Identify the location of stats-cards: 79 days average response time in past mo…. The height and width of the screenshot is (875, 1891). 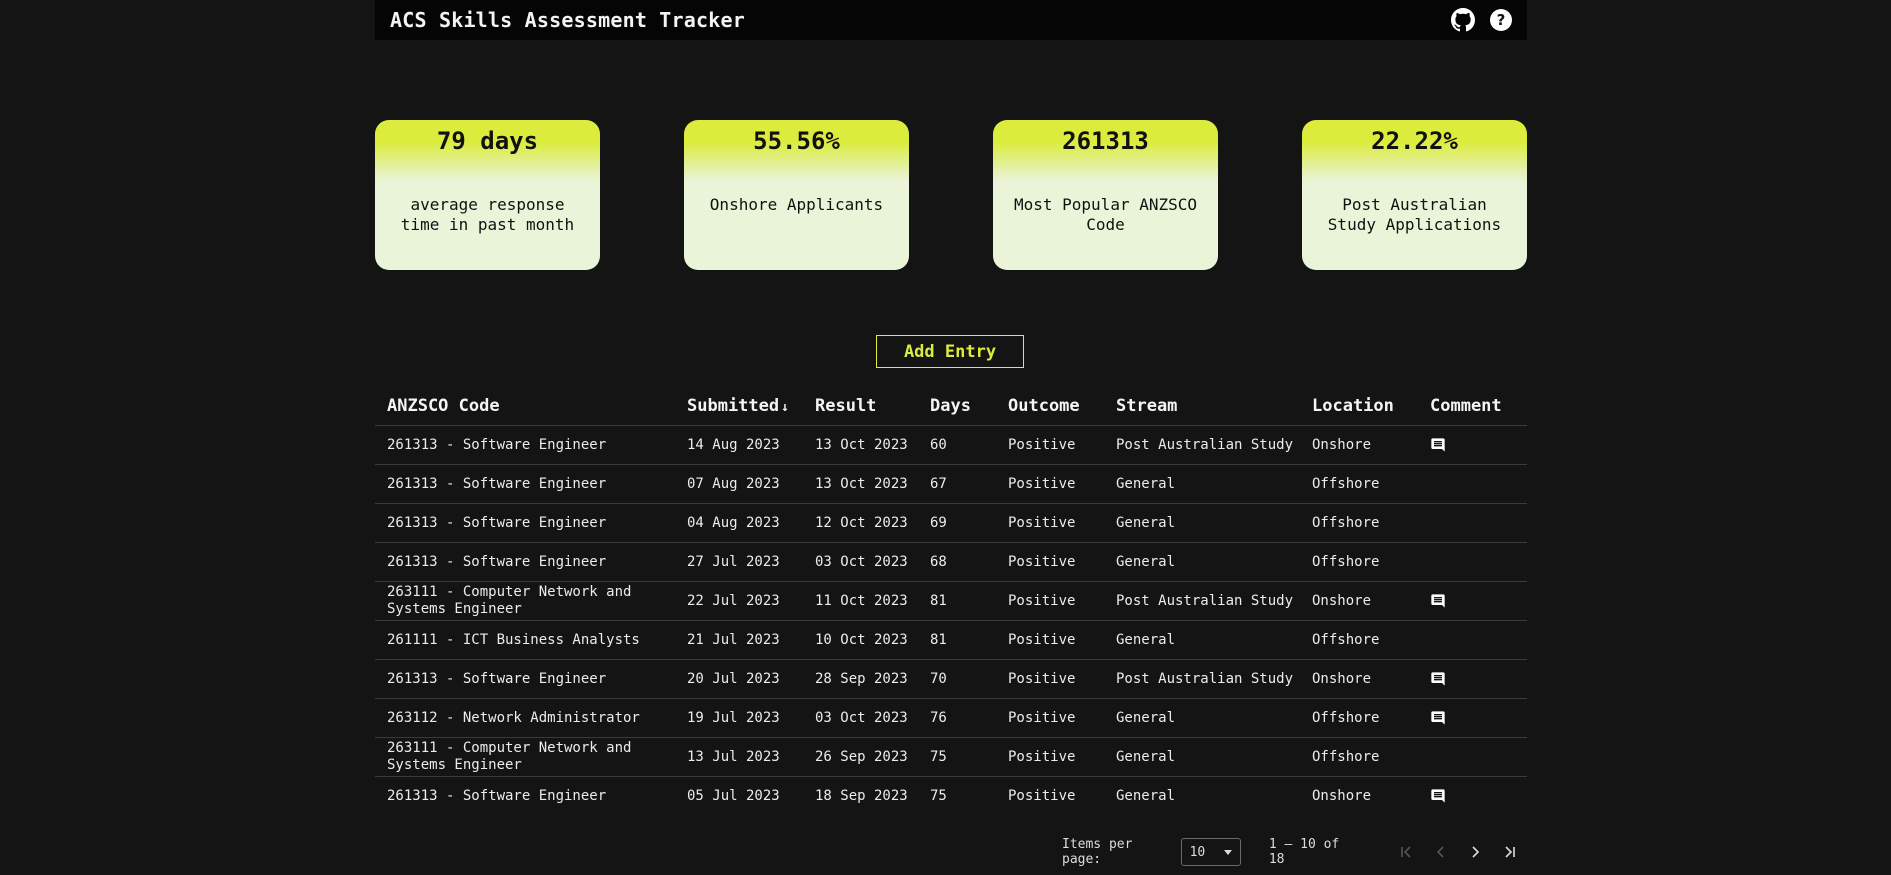
(951, 195).